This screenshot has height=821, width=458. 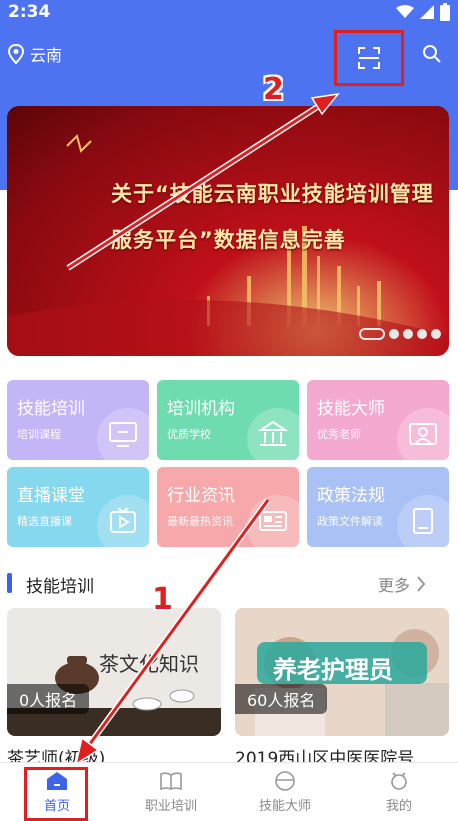 I want to click on card-subtitle: 最新最热资讯, so click(x=200, y=521).